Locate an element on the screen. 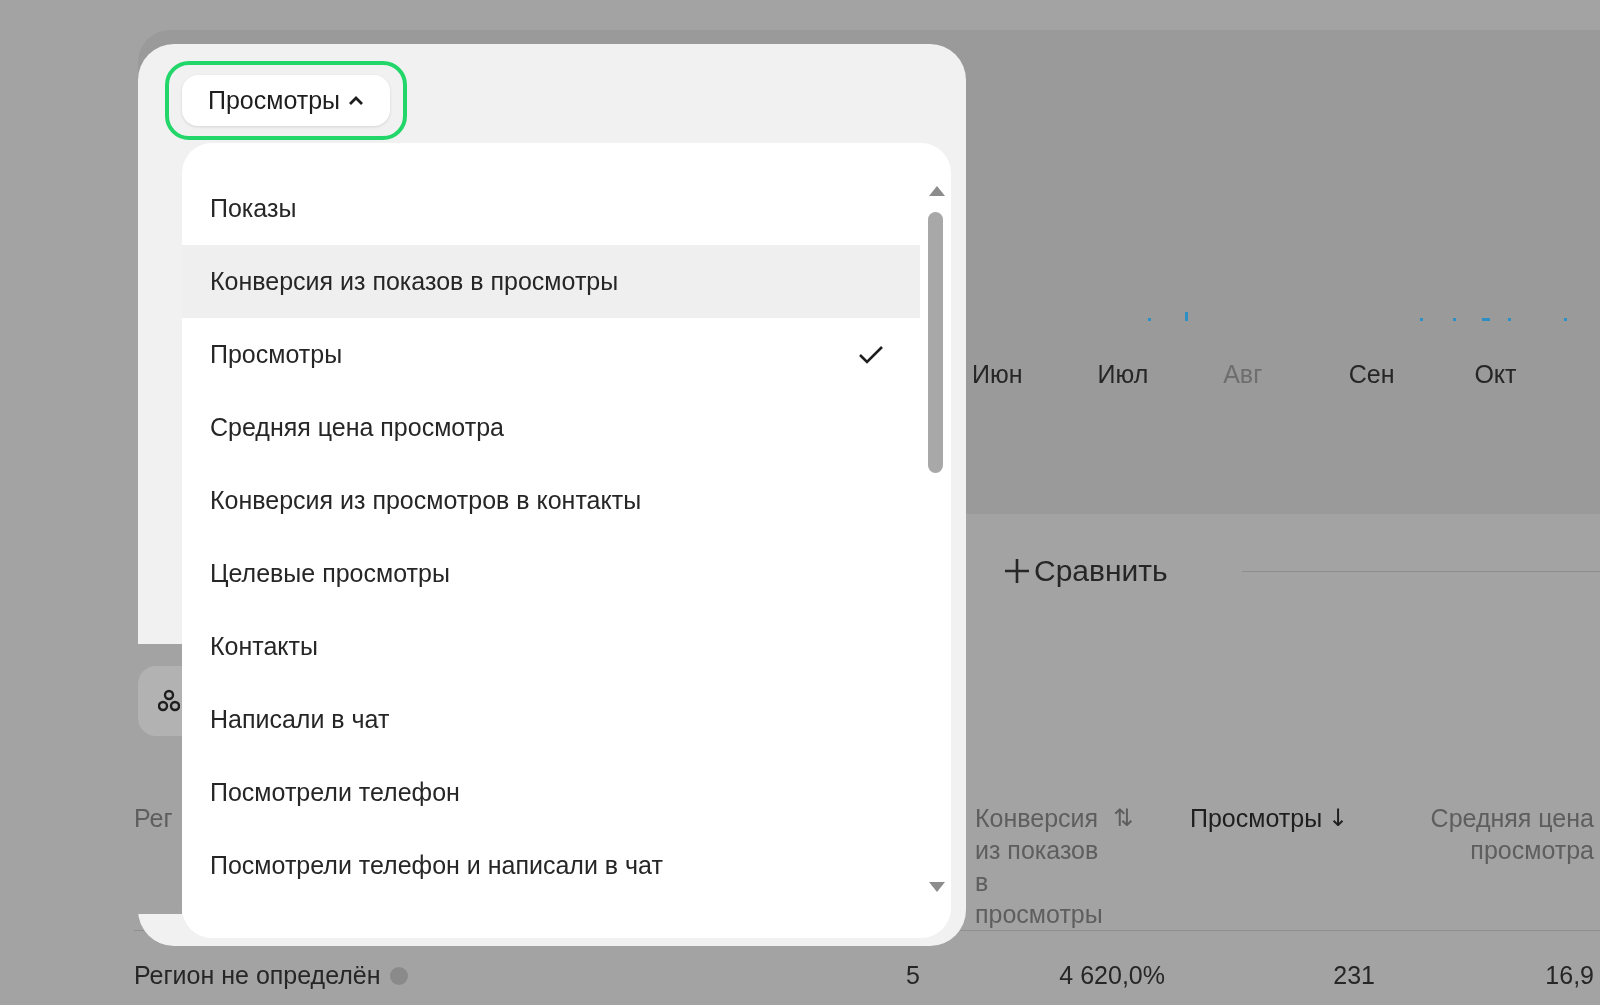 The width and height of the screenshot is (1600, 1005). menu-item: Контакты is located at coordinates (551, 646).